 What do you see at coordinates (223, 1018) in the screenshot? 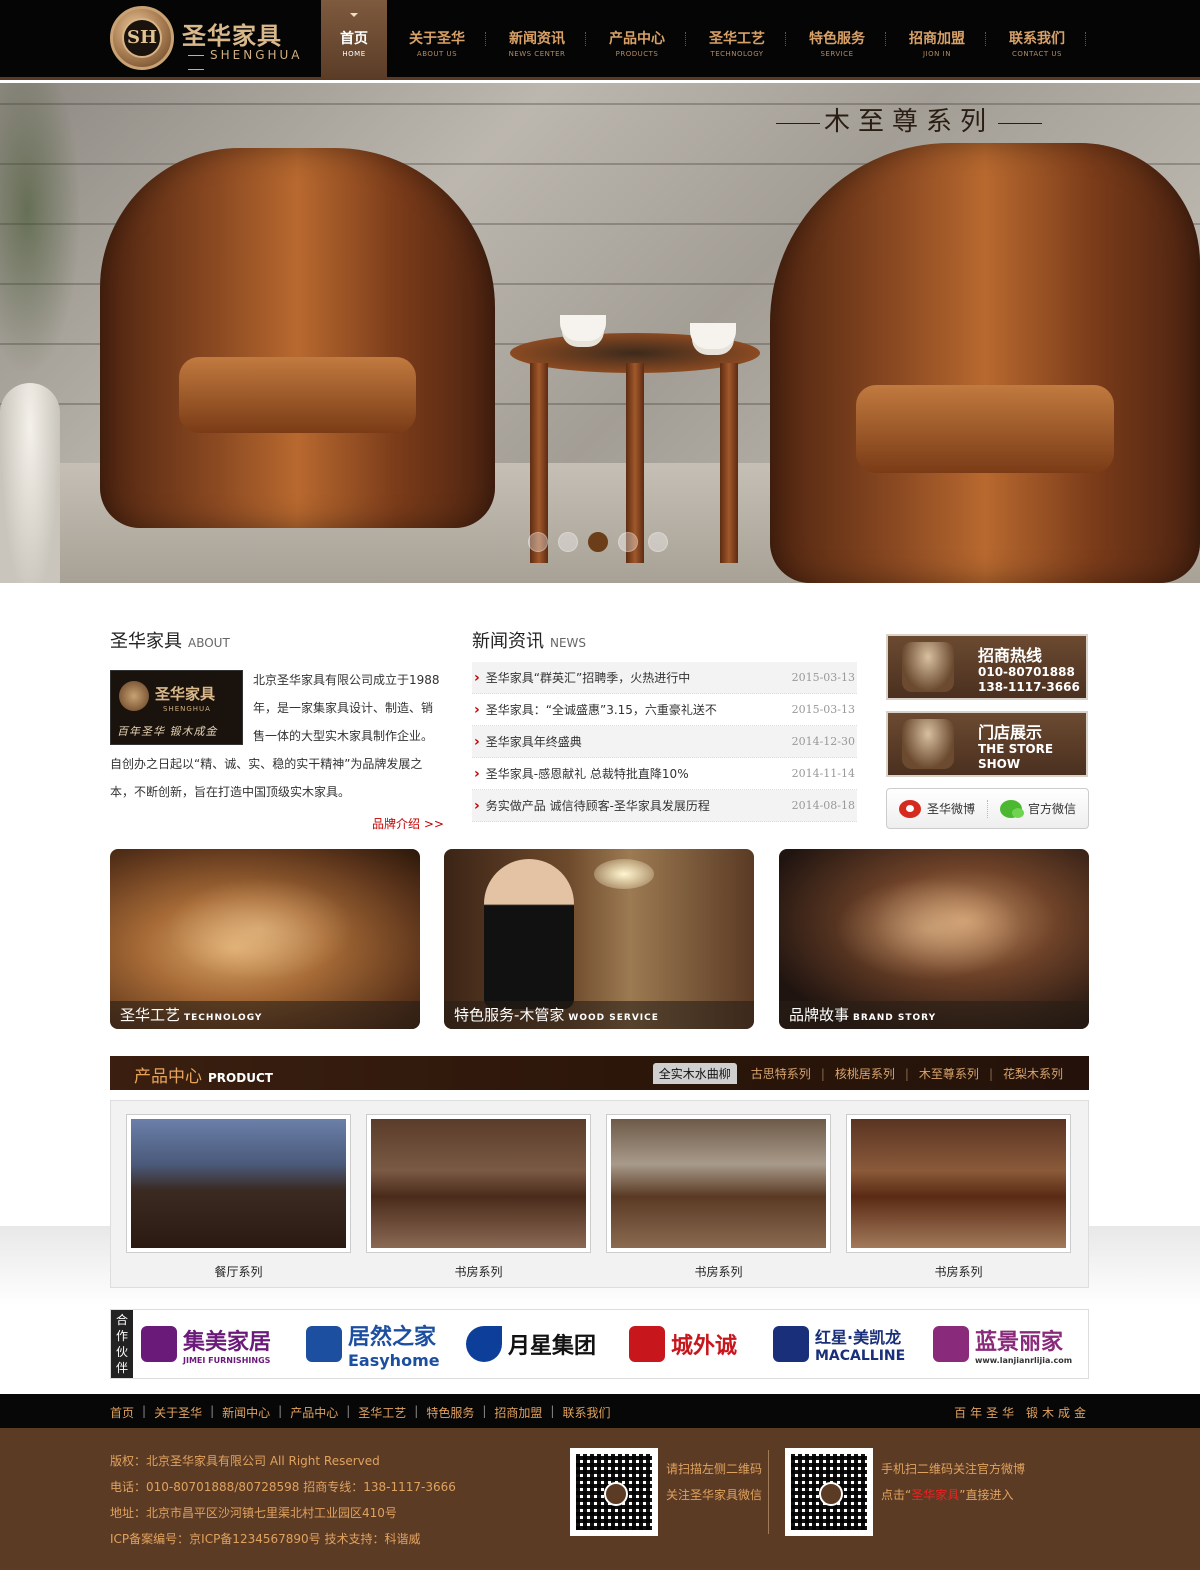
I see `tile-label-en: TECHNOLOGY` at bounding box center [223, 1018].